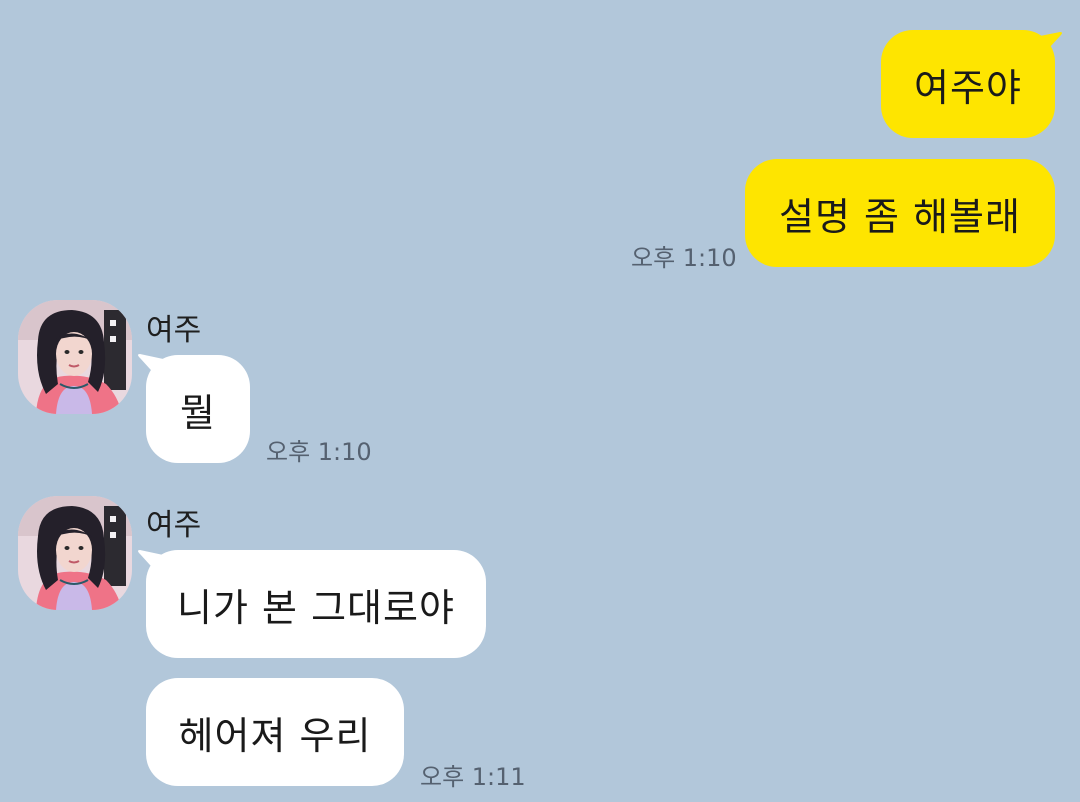 The width and height of the screenshot is (1080, 802). I want to click on incoming-message-bubble: 헤어져 우리, so click(275, 732).